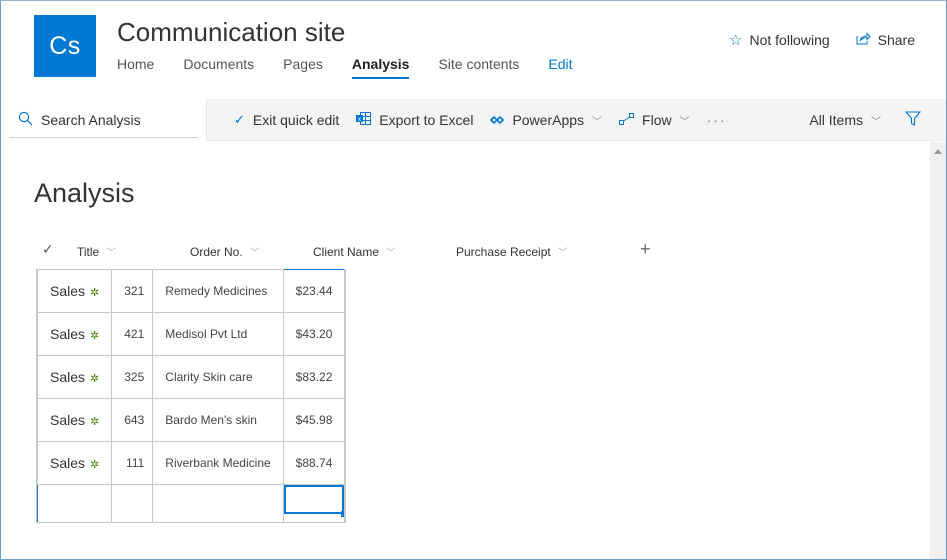  Describe the element at coordinates (380, 69) in the screenshot. I see `nav-analysis: Analysis` at that location.